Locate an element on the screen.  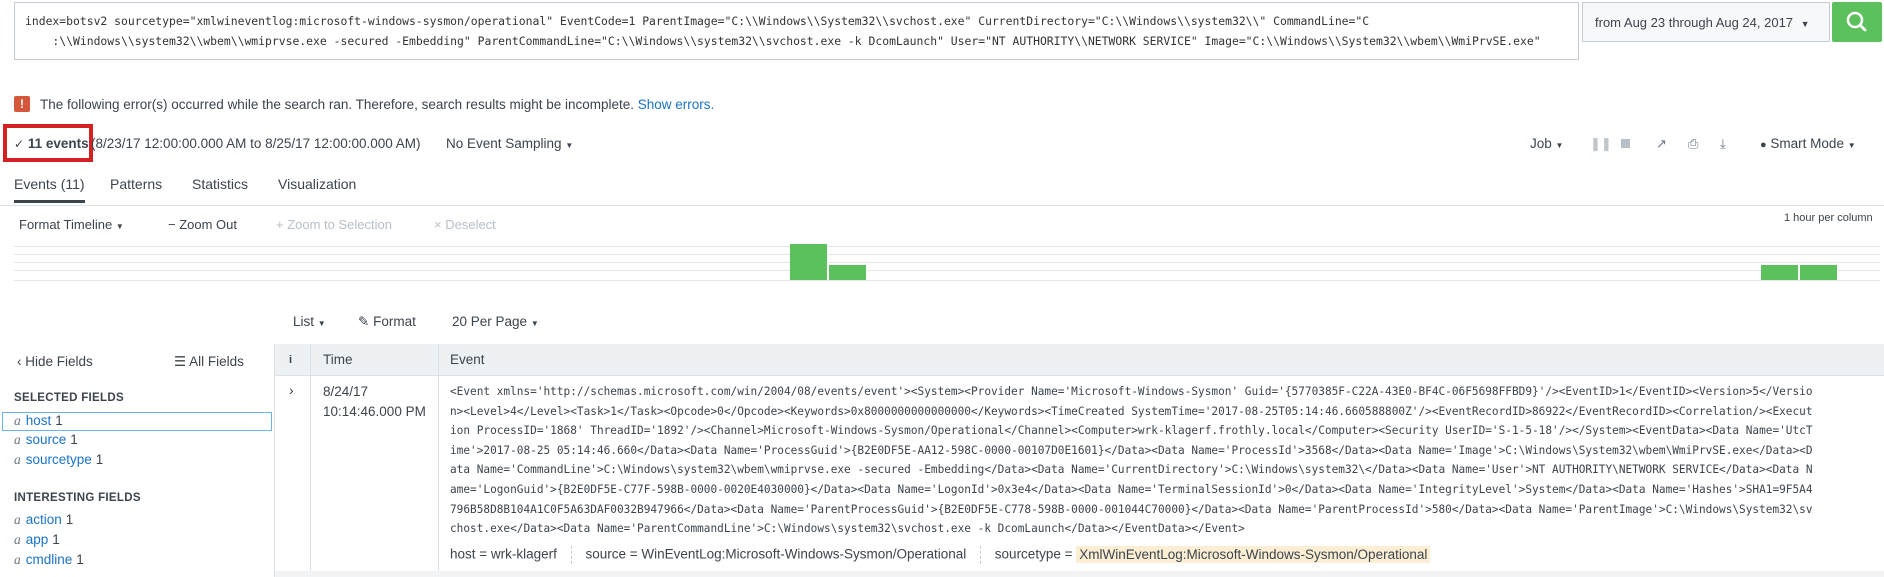
hide-fields-label: Hide Fields is located at coordinates (59, 361).